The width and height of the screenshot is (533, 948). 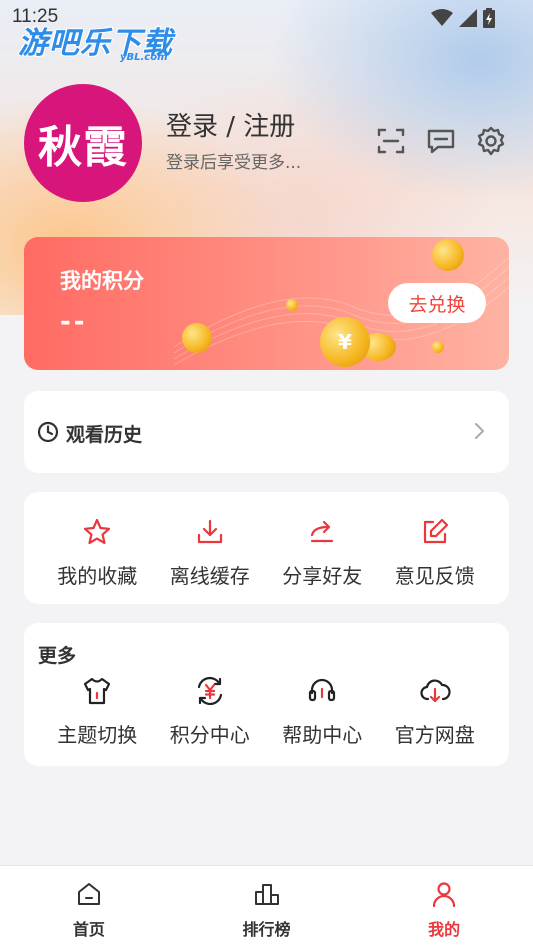 I want to click on user-icon, so click(x=444, y=895).